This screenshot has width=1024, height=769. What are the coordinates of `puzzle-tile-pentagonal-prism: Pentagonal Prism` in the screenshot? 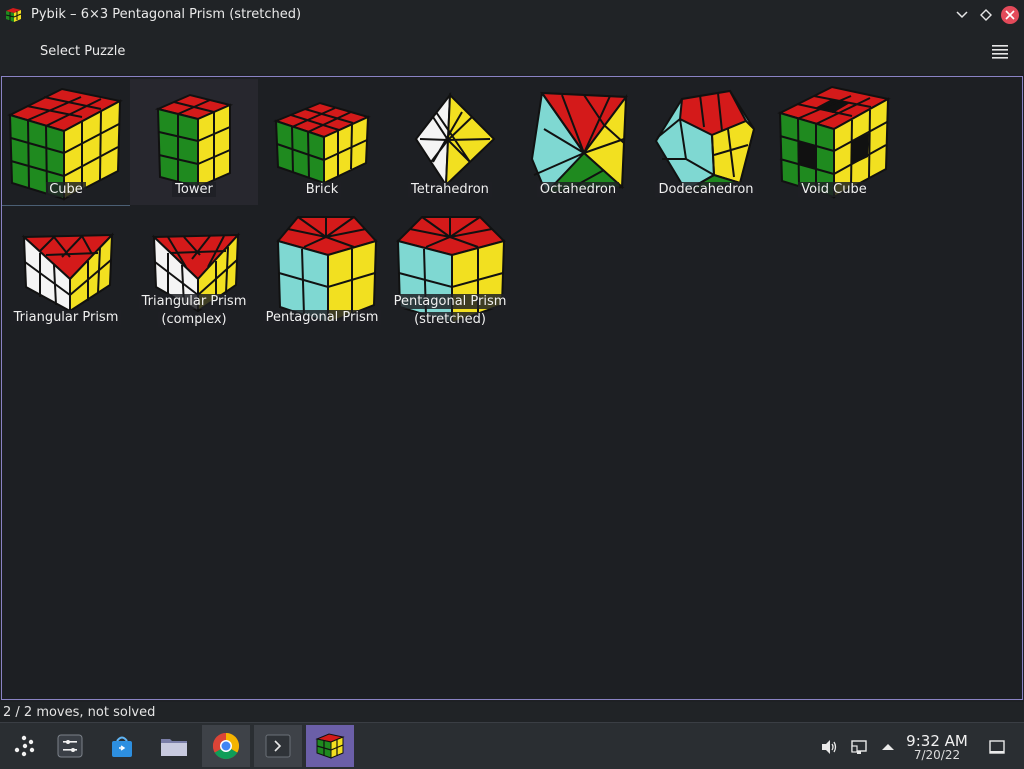 It's located at (322, 270).